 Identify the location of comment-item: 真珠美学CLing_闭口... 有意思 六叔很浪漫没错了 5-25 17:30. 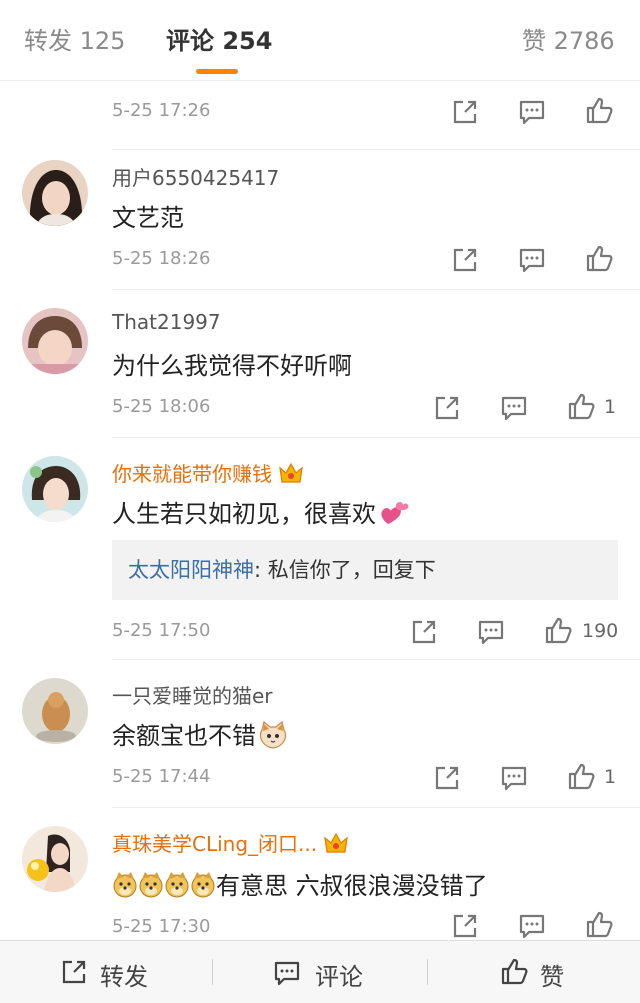
(320, 874).